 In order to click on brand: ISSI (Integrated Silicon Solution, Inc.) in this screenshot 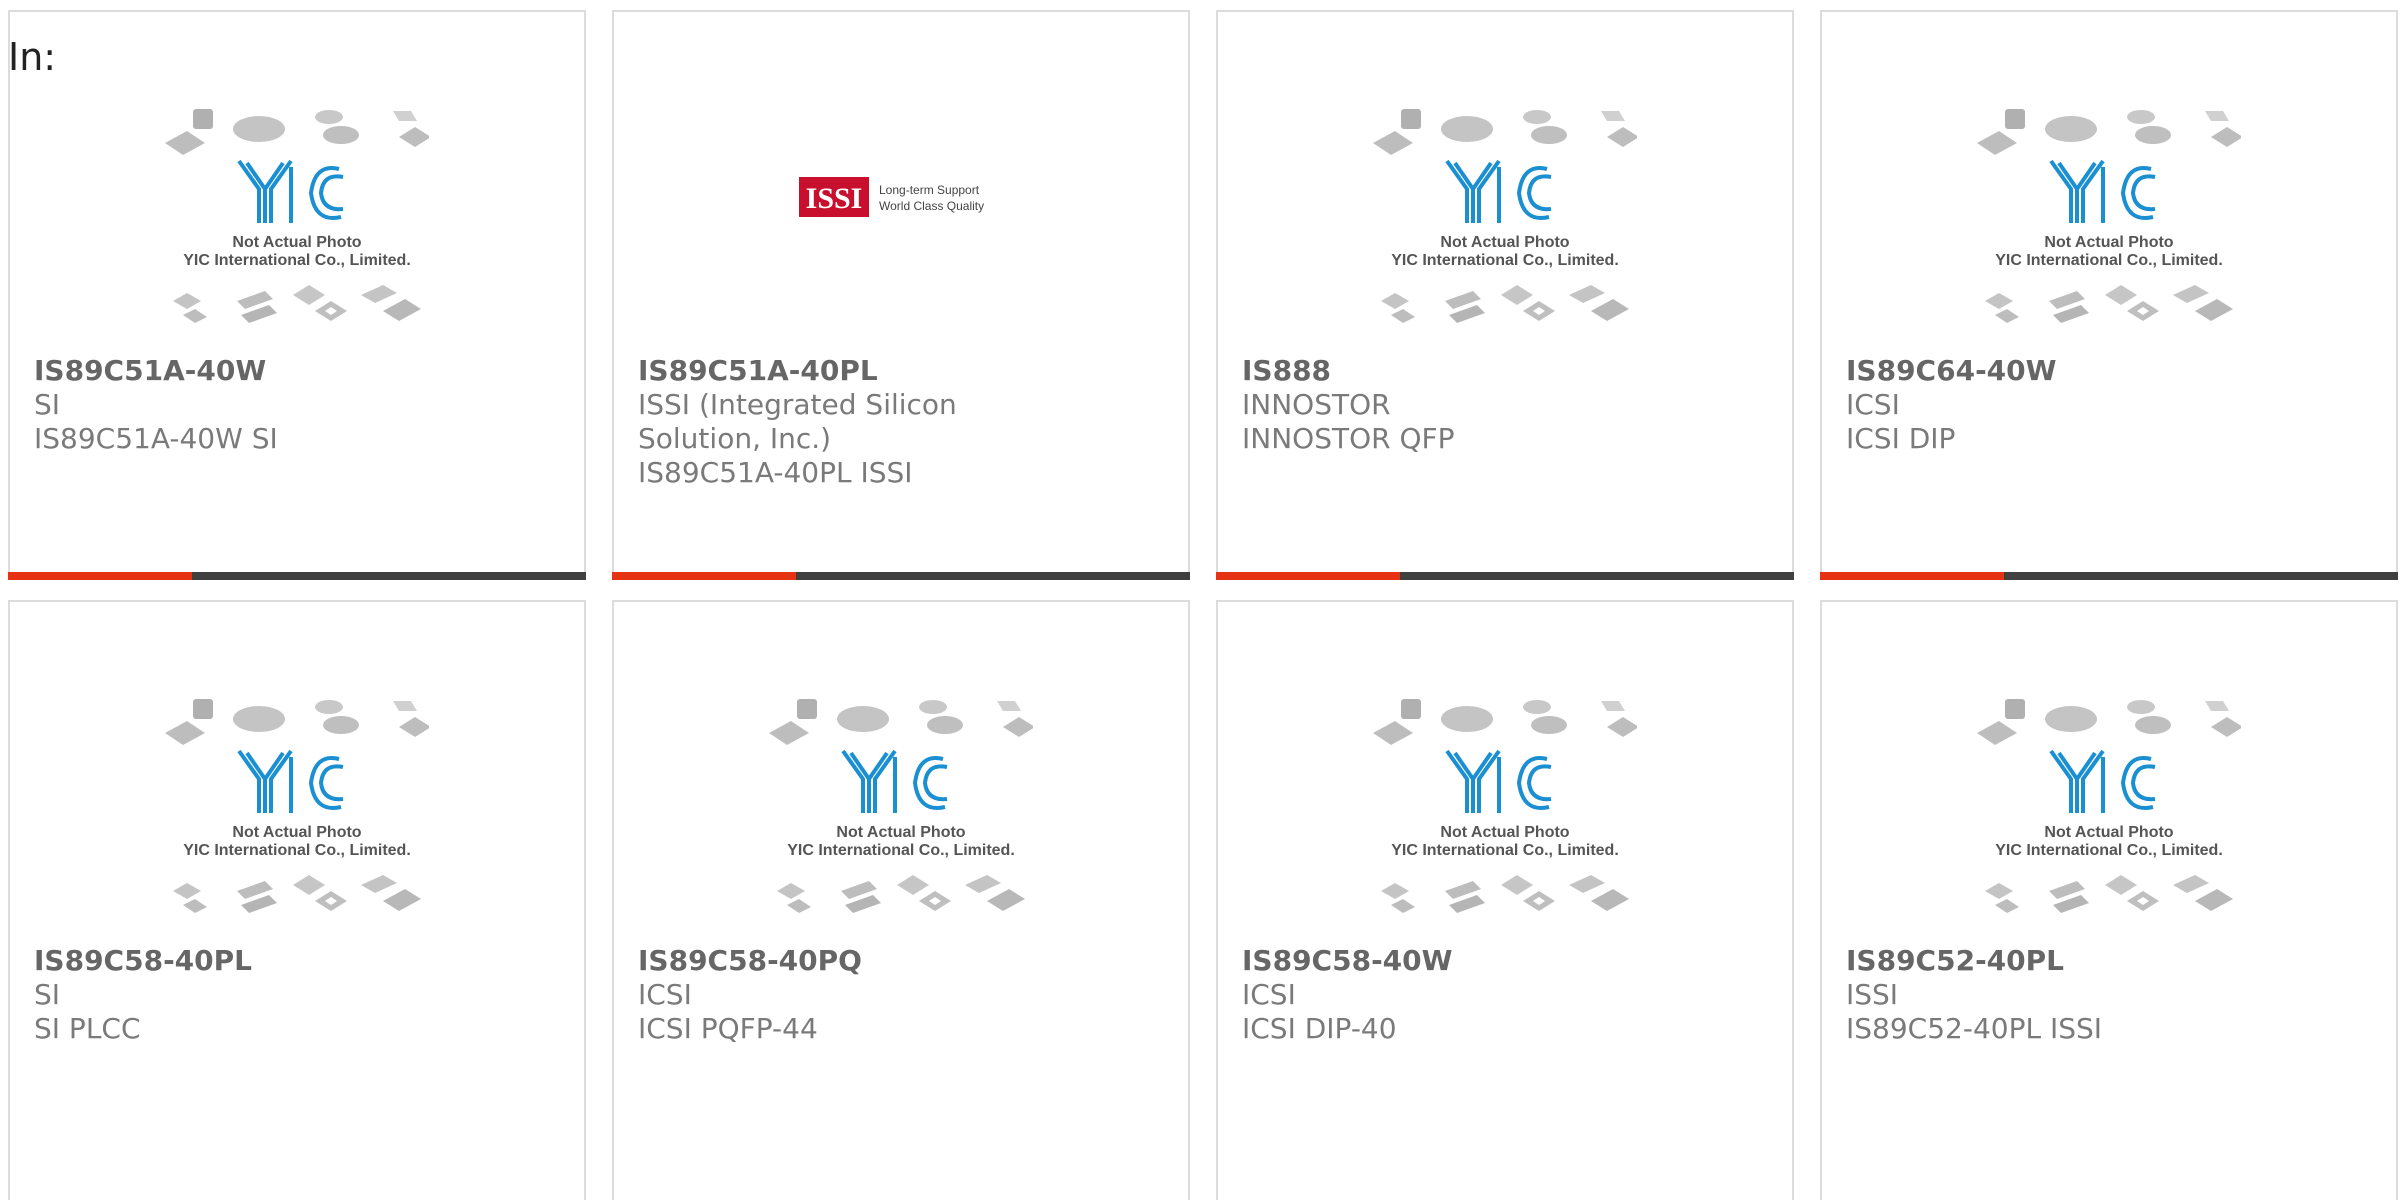, I will do `click(797, 421)`.